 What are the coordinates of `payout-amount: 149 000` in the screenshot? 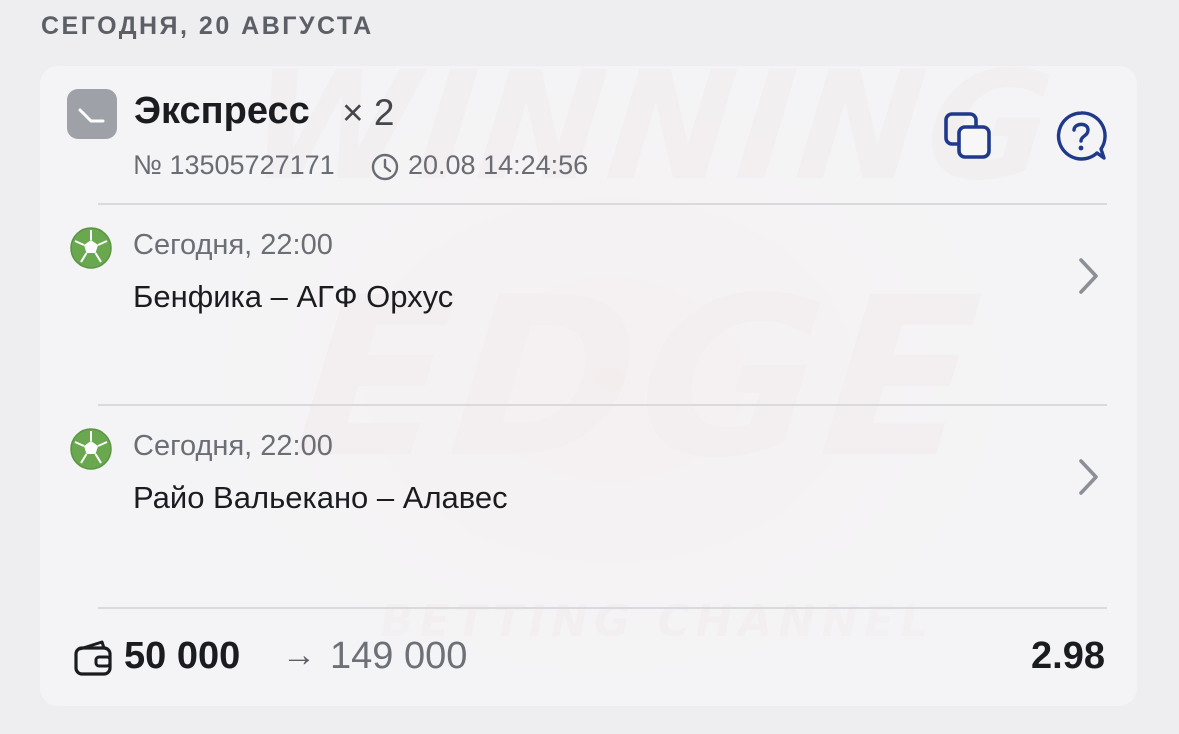 It's located at (399, 656).